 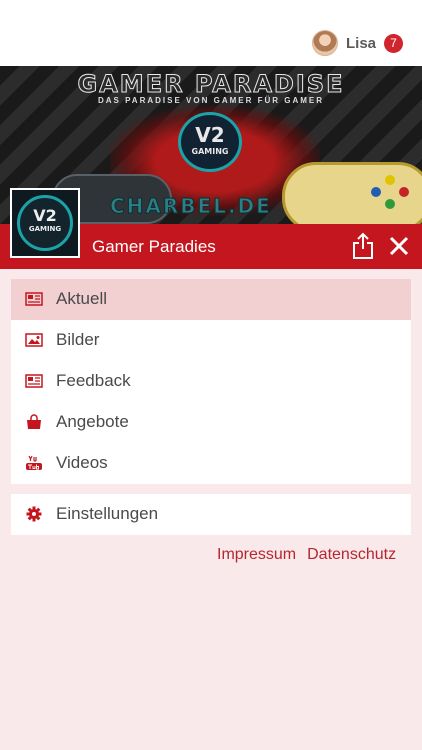 What do you see at coordinates (211, 514) in the screenshot?
I see `menu-item-einstellungen: Einstellungen` at bounding box center [211, 514].